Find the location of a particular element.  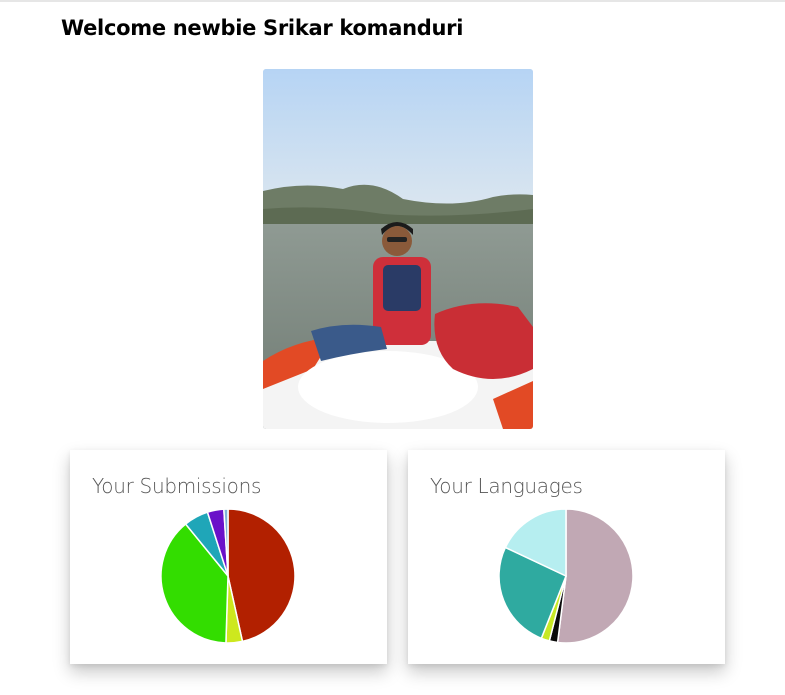

welcome-heading: Welcome newbie Srikar komanduri is located at coordinates (262, 28).